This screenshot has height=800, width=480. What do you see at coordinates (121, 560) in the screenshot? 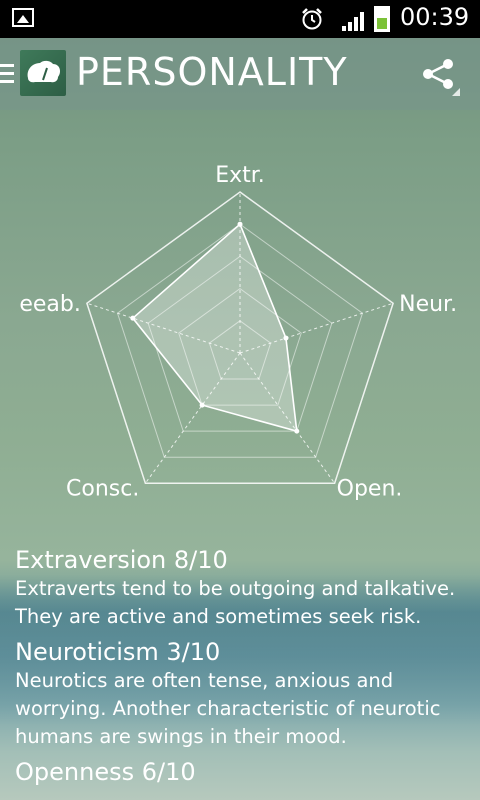
I see `trait-title: Extraversion 8/10` at bounding box center [121, 560].